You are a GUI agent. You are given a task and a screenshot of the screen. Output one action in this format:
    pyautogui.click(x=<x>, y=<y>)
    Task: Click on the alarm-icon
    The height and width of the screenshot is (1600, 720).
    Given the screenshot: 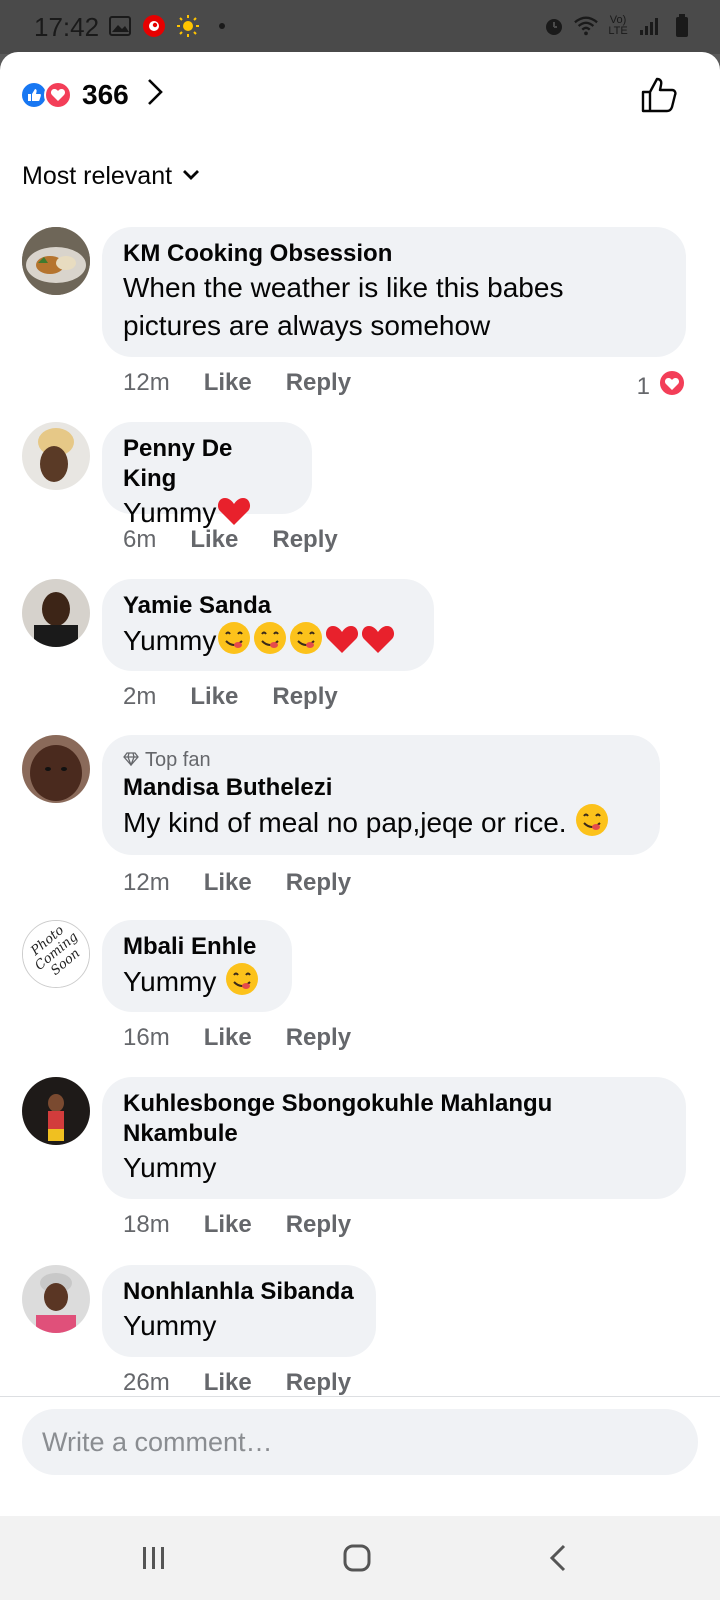 What is the action you would take?
    pyautogui.click(x=554, y=26)
    